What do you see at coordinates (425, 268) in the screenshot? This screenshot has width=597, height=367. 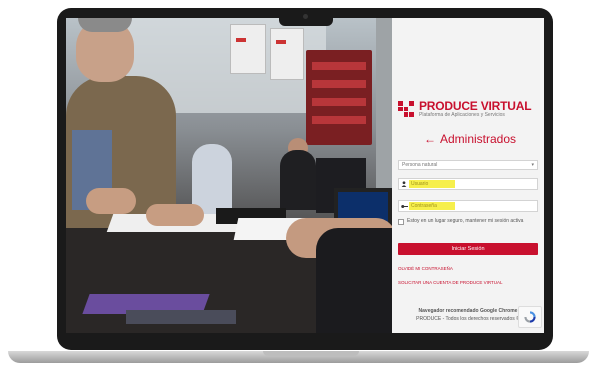 I see `forgot-password-link: OLVIDÉ MI CONTRASEÑA` at bounding box center [425, 268].